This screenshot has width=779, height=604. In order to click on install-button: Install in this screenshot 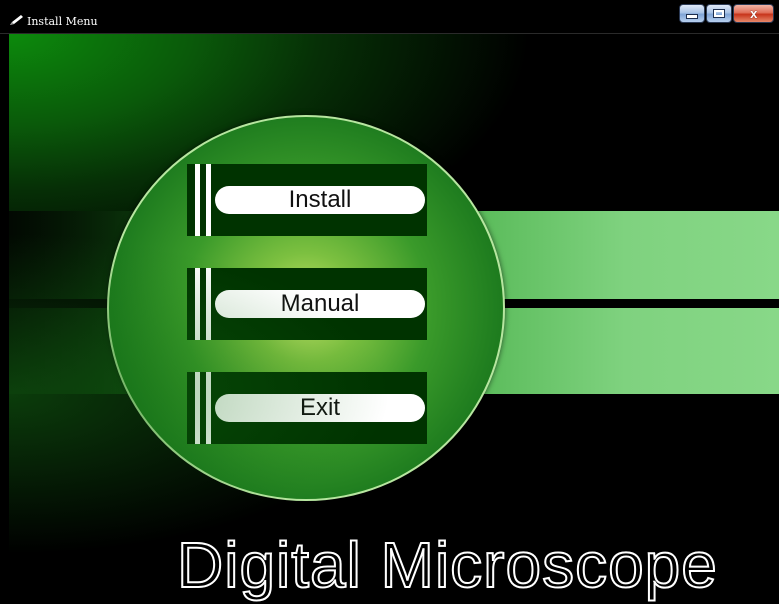, I will do `click(307, 200)`.